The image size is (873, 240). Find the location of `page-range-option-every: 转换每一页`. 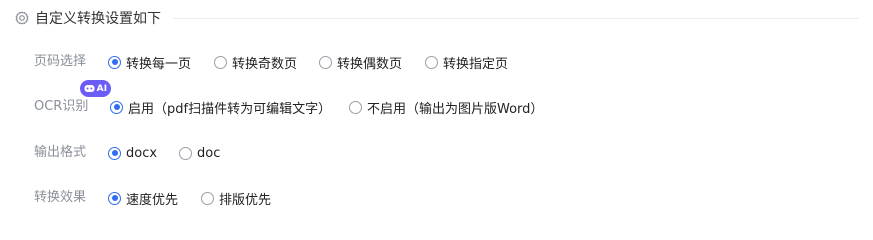

page-range-option-every: 转换每一页 is located at coordinates (149, 62).